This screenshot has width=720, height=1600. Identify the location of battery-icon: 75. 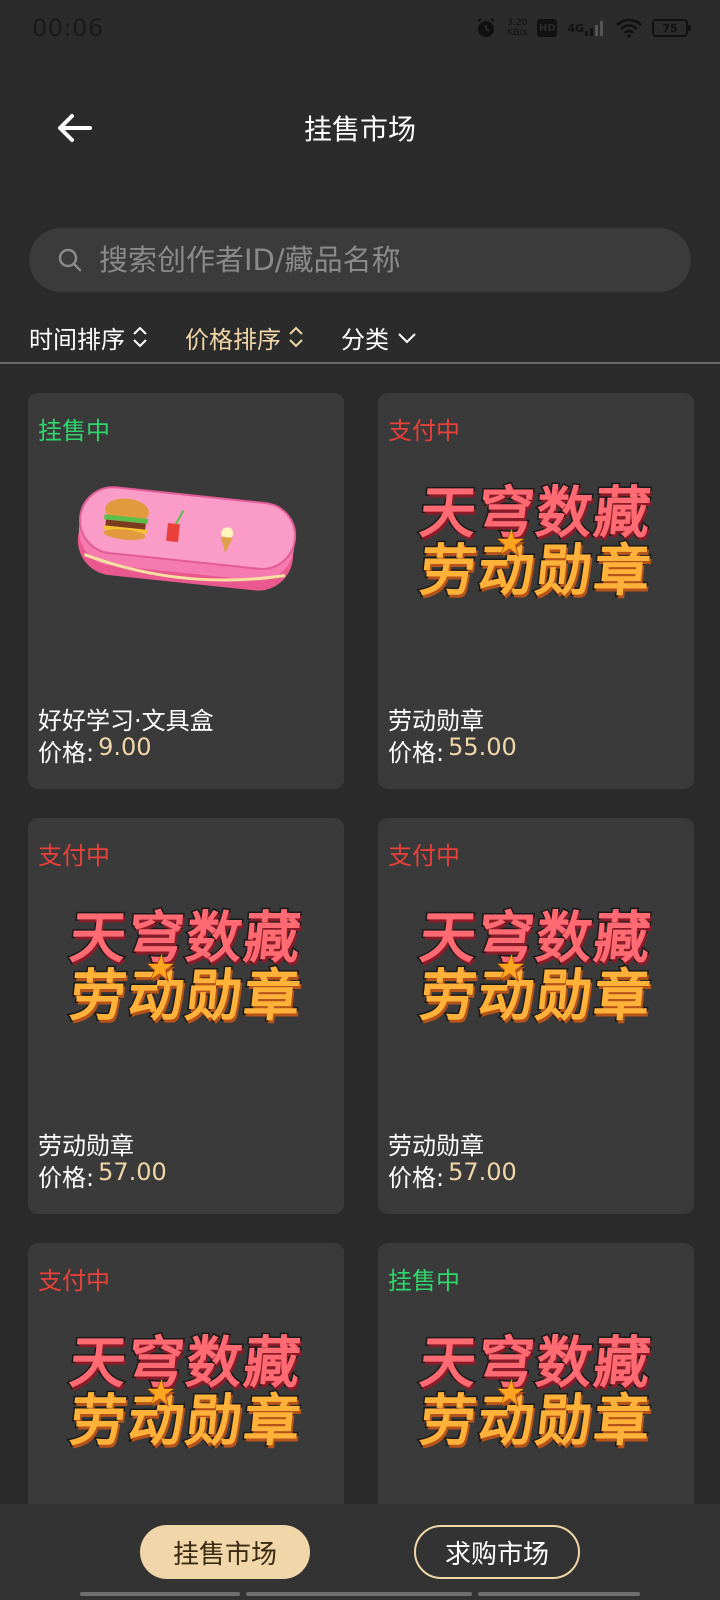
(671, 28).